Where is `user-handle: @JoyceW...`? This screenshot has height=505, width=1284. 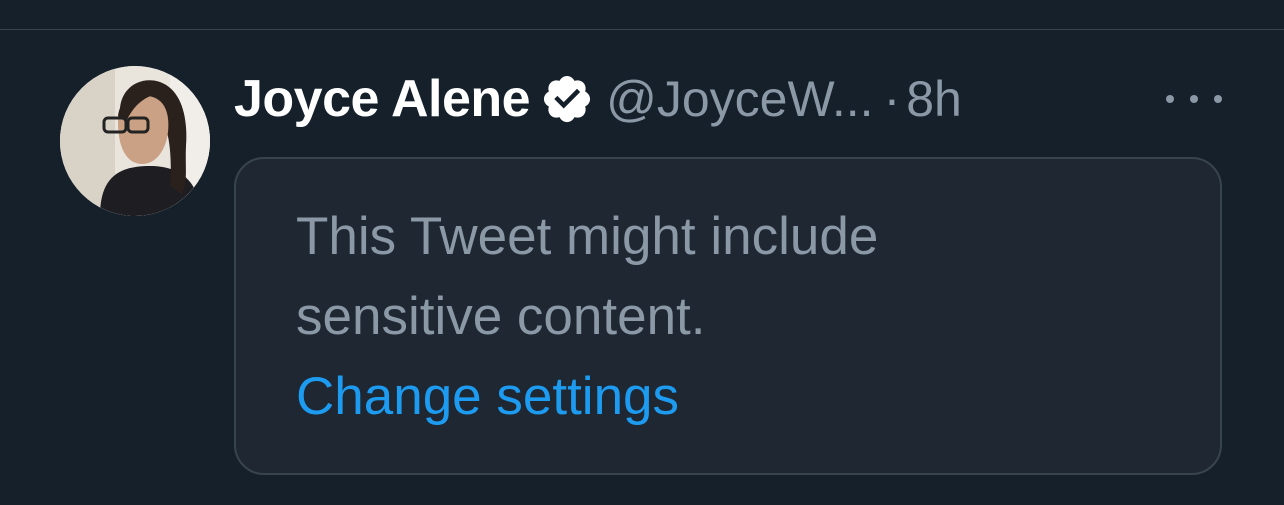 user-handle: @JoyceW... is located at coordinates (739, 99).